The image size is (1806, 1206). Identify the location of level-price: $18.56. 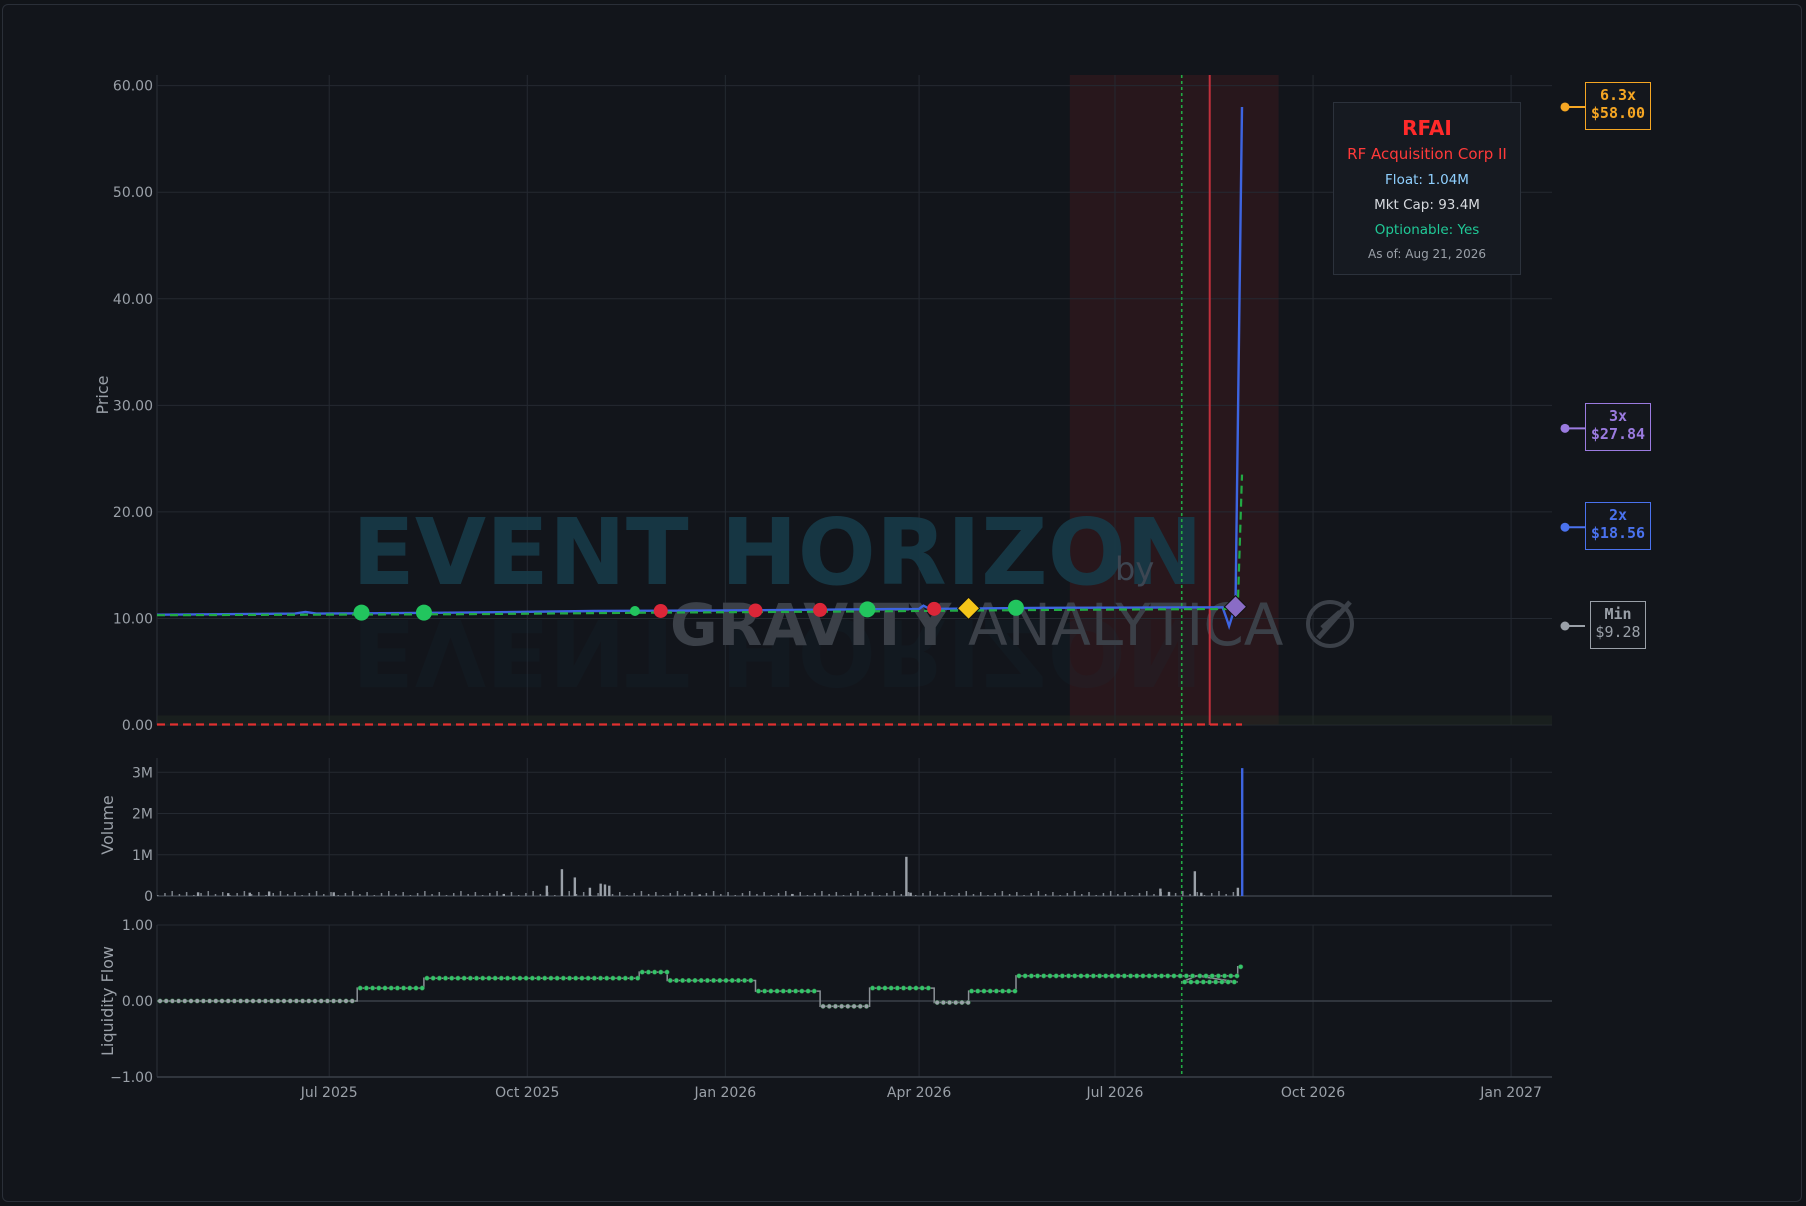
(1618, 533).